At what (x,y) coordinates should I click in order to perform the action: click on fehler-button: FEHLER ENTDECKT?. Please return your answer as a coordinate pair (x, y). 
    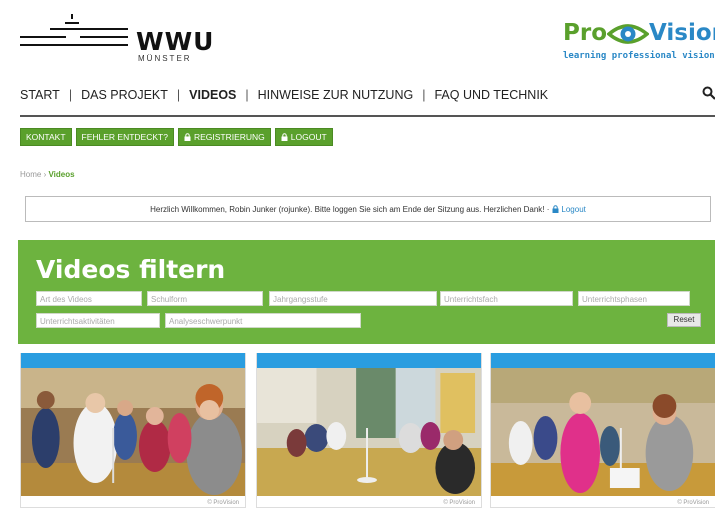
    Looking at the image, I should click on (124, 137).